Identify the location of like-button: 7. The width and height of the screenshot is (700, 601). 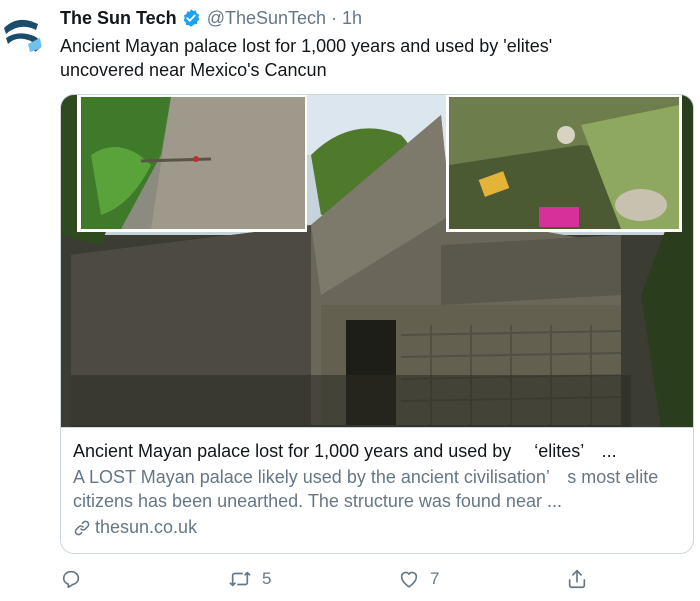
(418, 579).